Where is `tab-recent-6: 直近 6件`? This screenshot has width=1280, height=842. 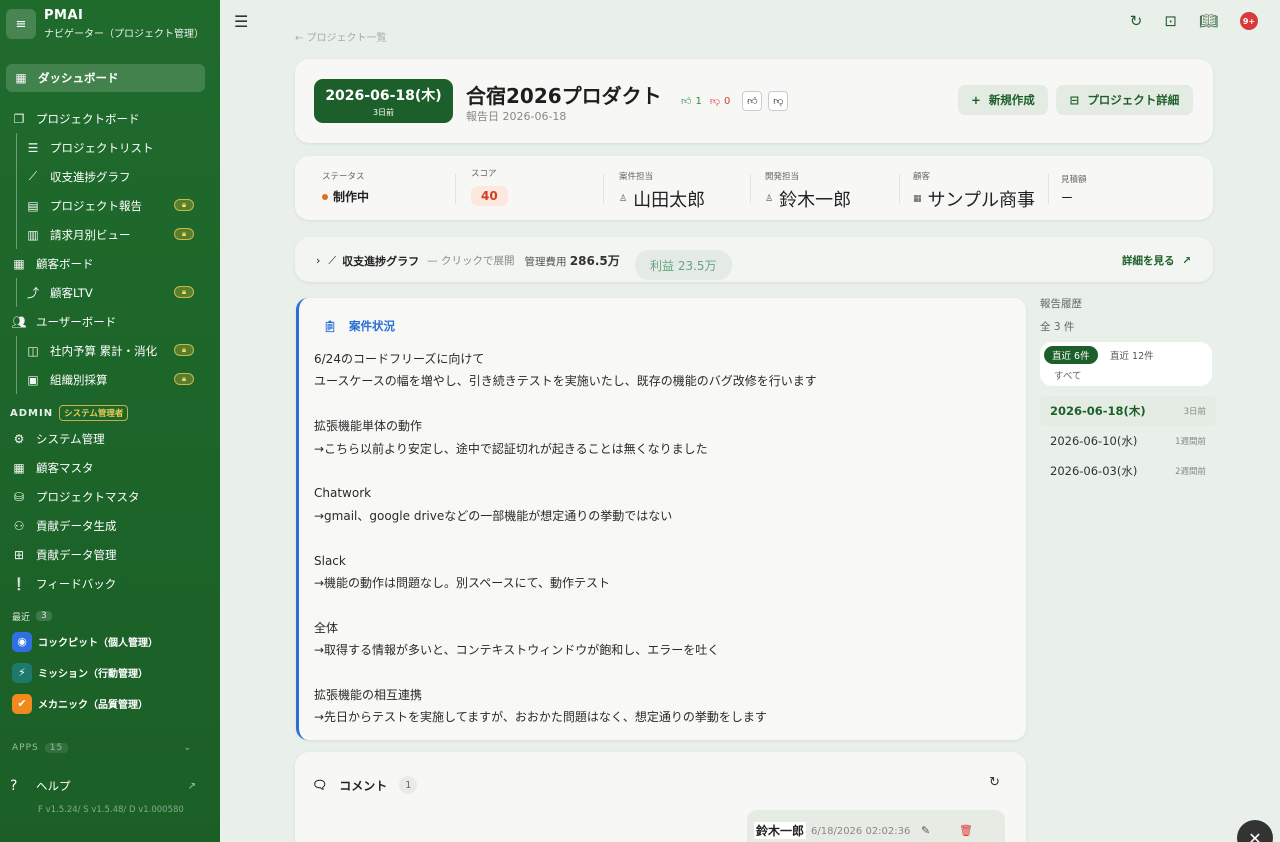
tab-recent-6: 直近 6件 is located at coordinates (1071, 355).